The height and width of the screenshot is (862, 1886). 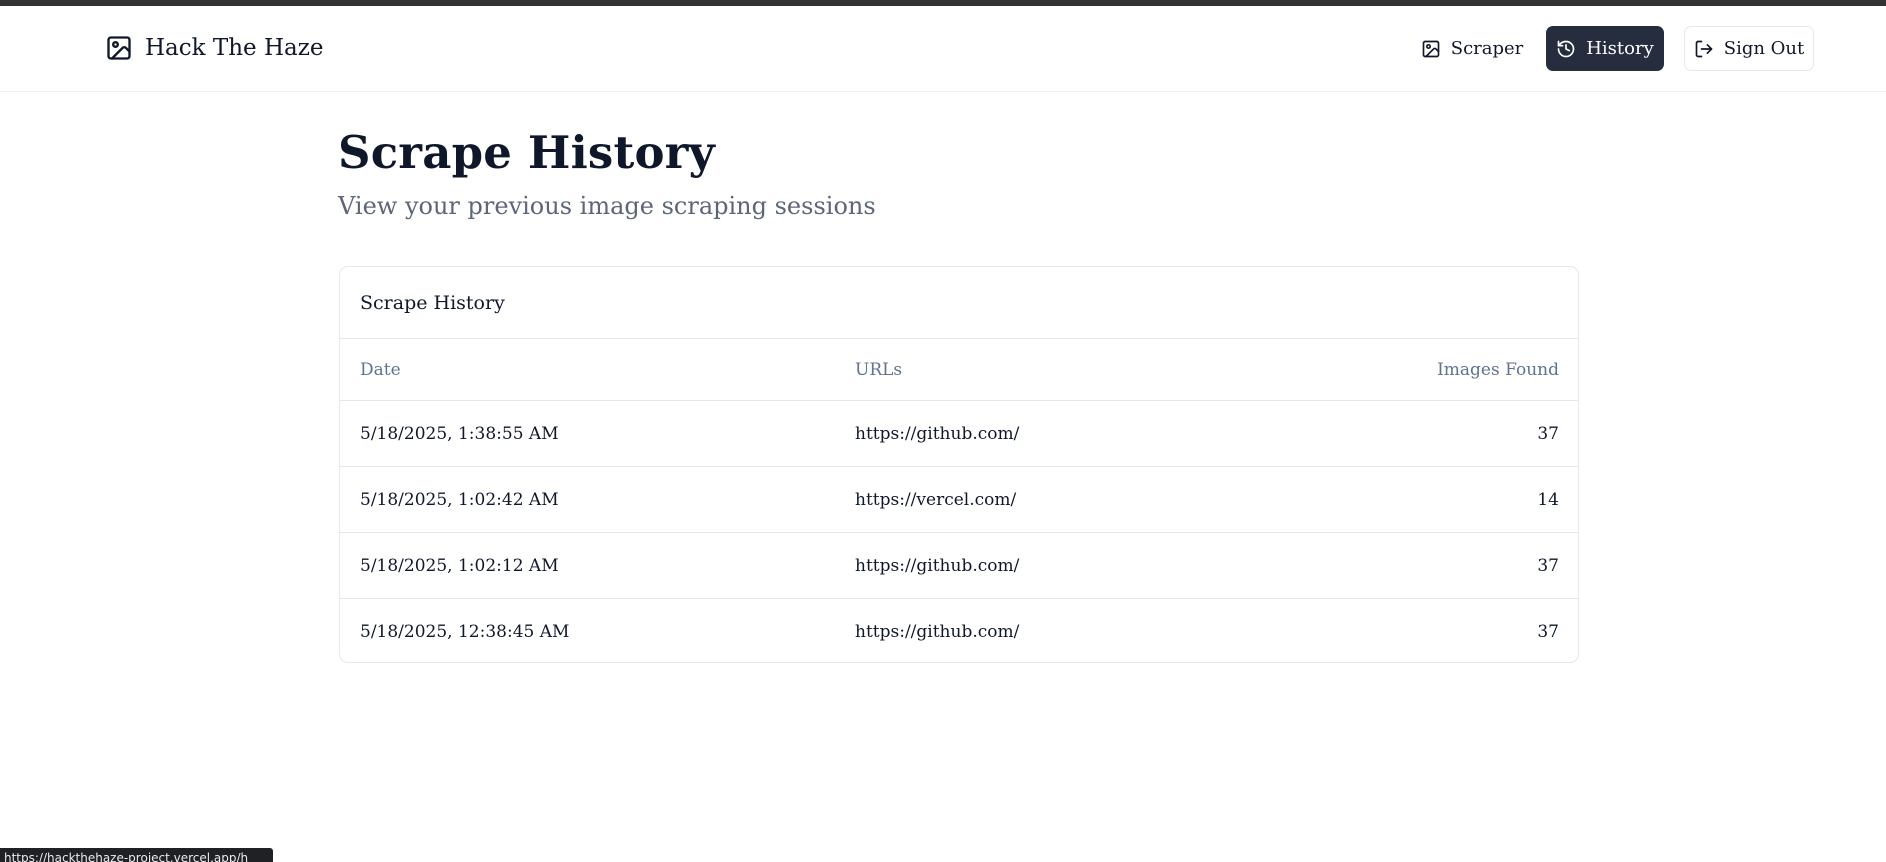 I want to click on nav-scraper-label: Scraper, so click(x=1487, y=48).